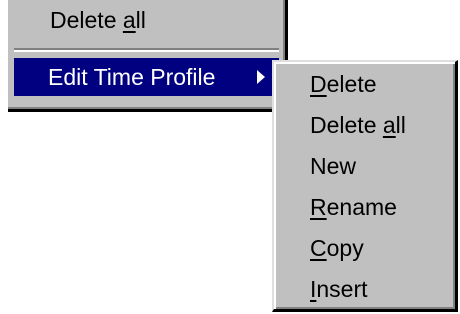 This screenshot has height=314, width=460. Describe the element at coordinates (364, 166) in the screenshot. I see `submenu-item-new: New` at that location.